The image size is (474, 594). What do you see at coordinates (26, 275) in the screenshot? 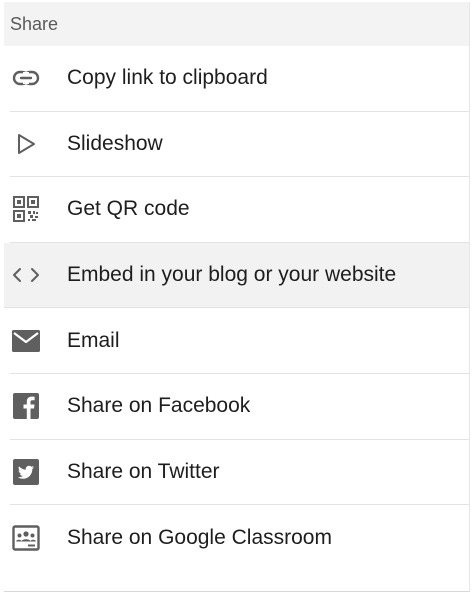
I see `code-icon` at bounding box center [26, 275].